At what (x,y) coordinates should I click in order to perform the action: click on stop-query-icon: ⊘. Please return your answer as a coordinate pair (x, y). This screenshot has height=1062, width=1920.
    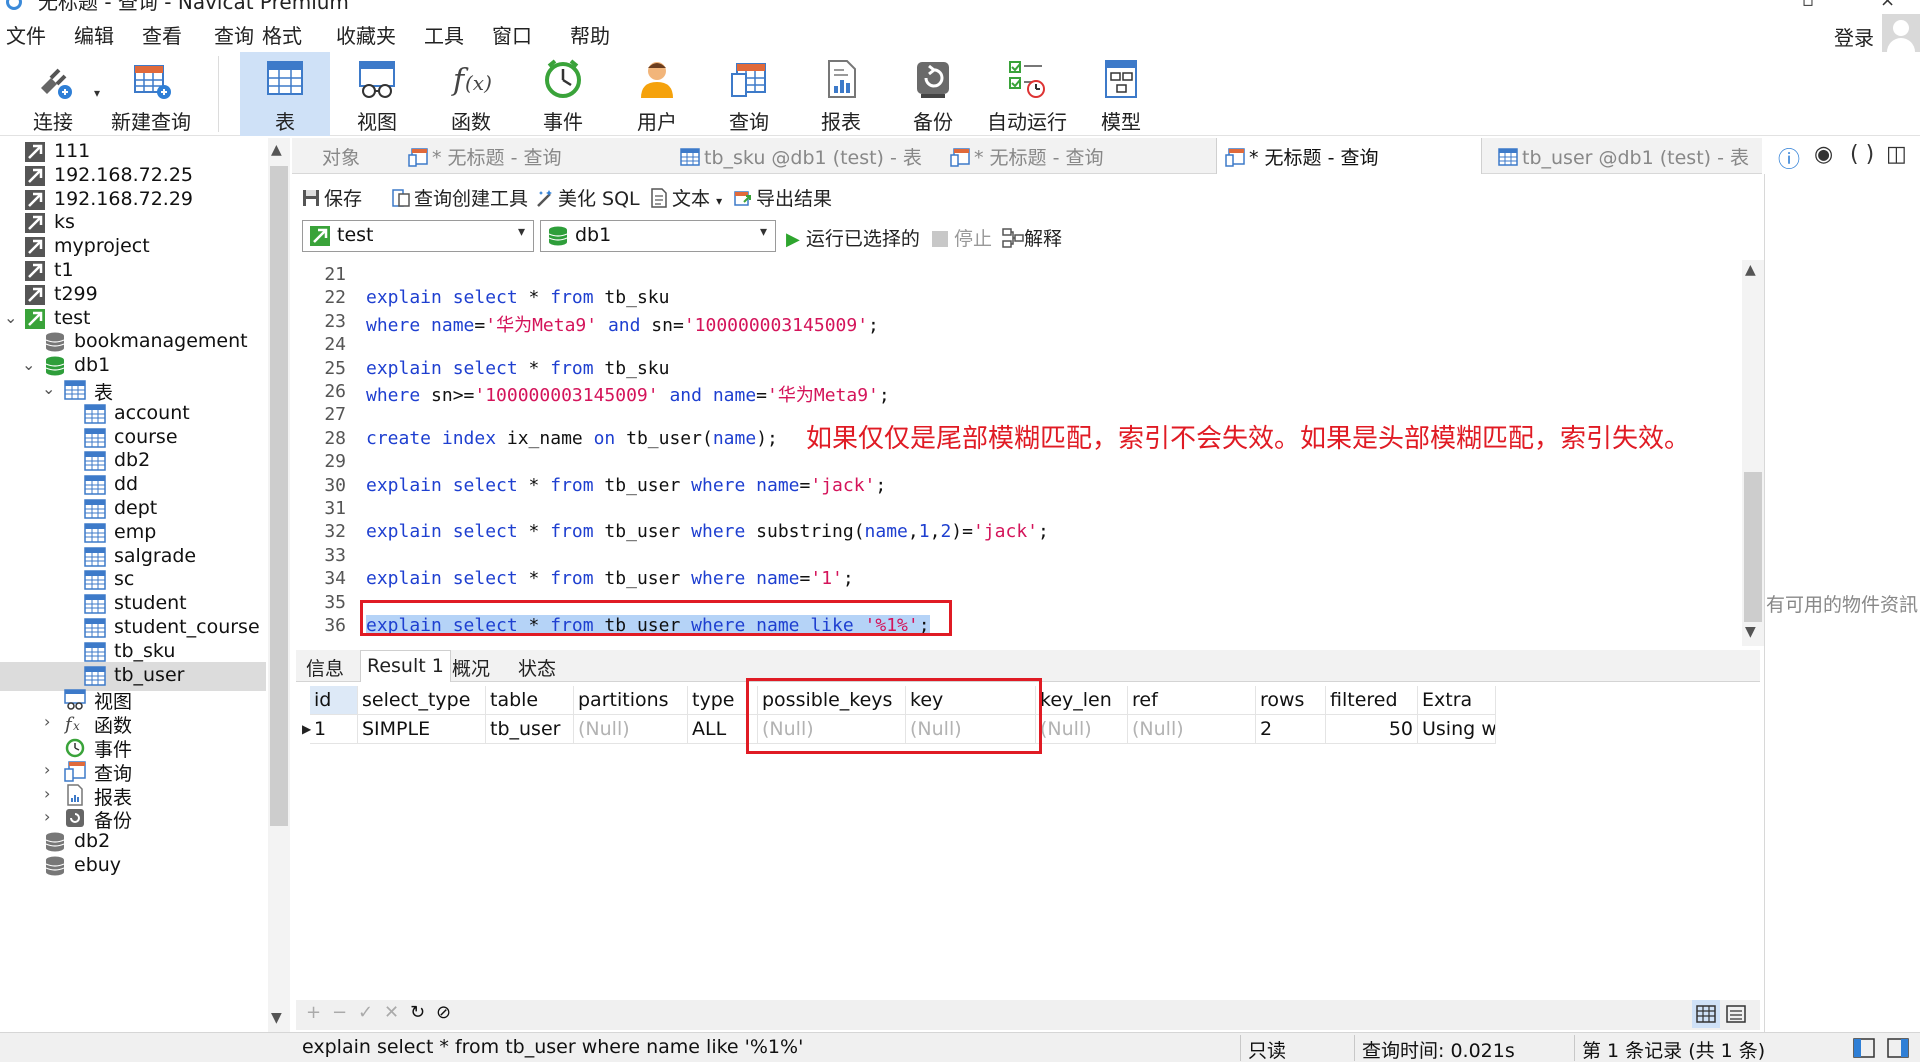
    Looking at the image, I should click on (443, 1012).